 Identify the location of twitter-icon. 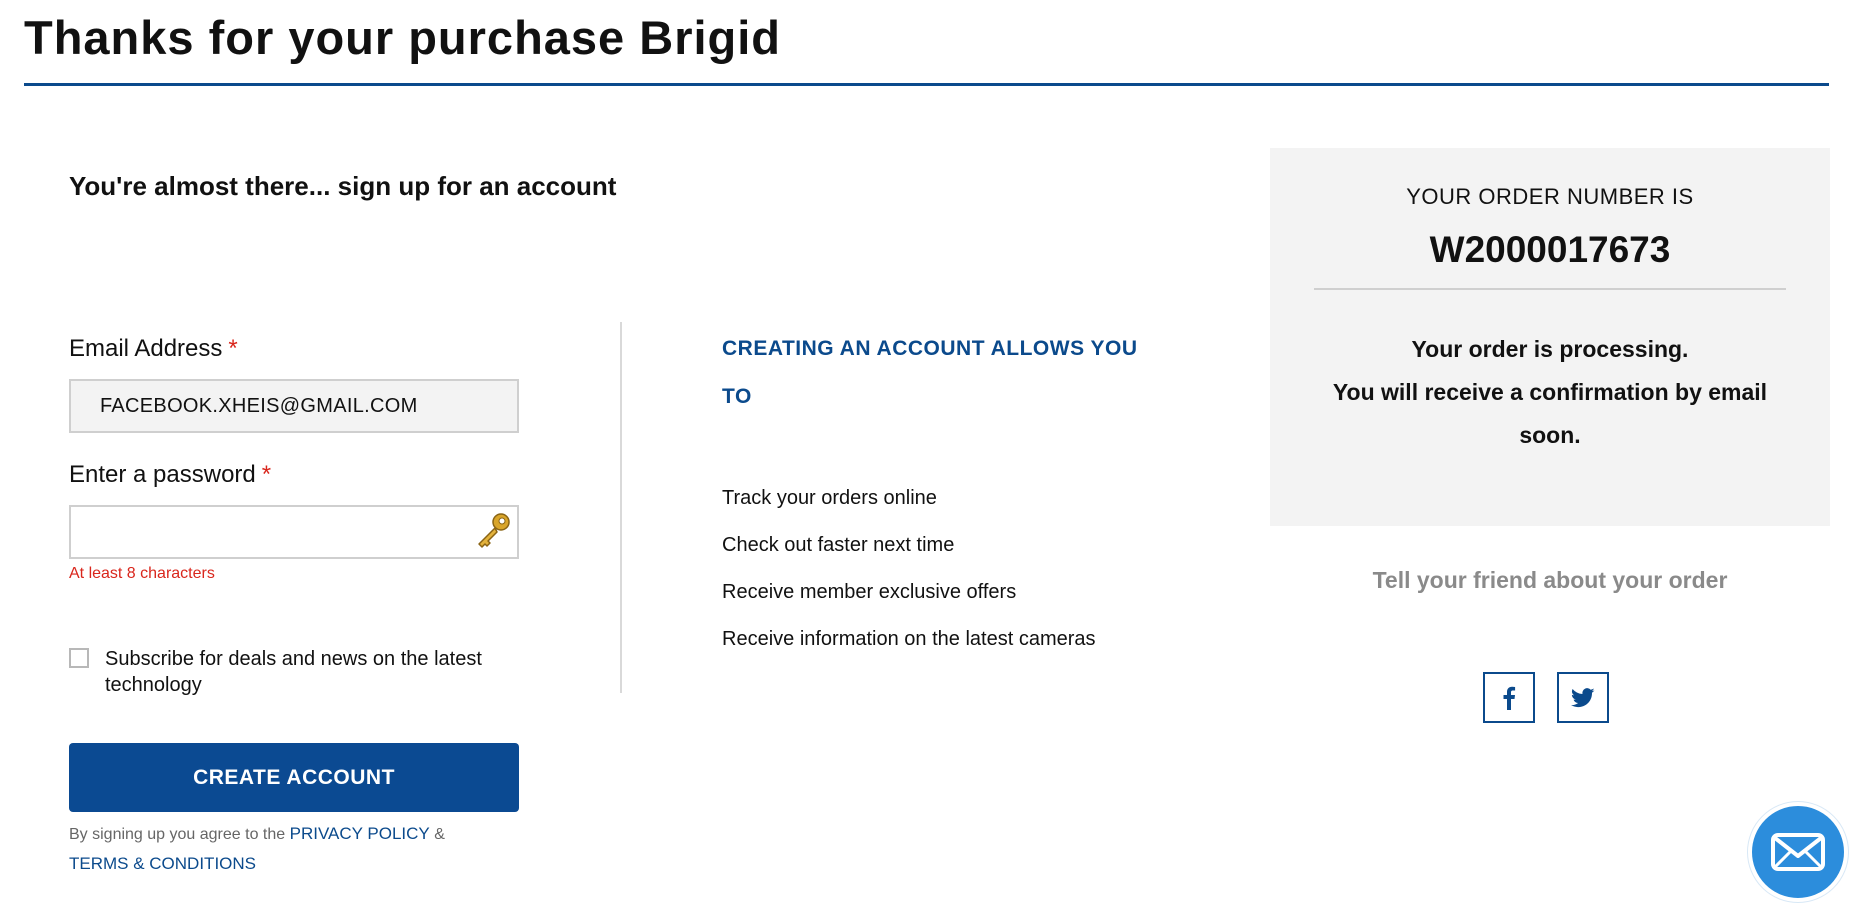
(1583, 697).